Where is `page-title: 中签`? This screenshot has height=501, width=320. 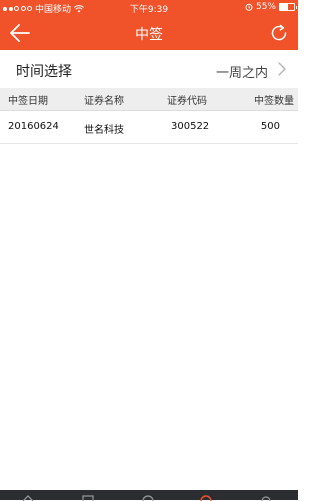
page-title: 中签 is located at coordinates (149, 35).